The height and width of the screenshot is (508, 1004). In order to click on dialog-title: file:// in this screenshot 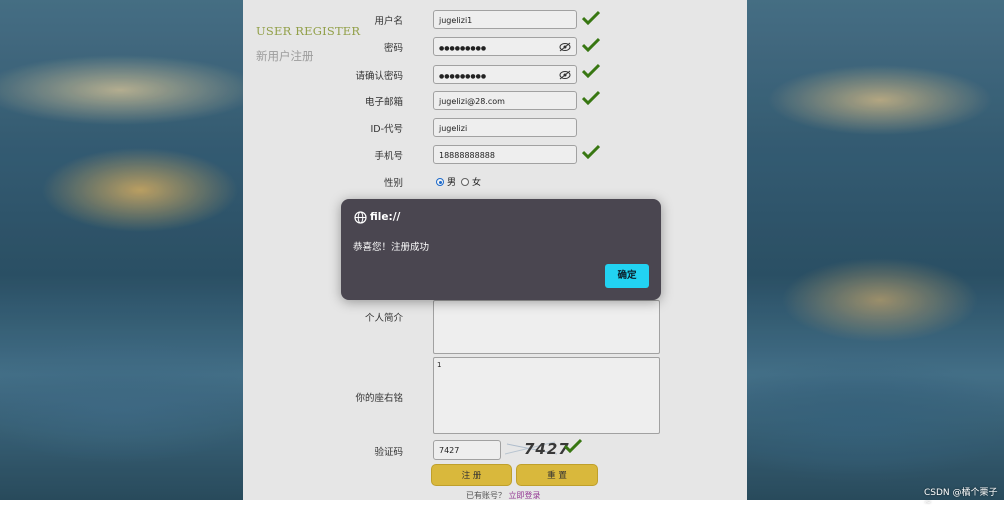, I will do `click(385, 217)`.